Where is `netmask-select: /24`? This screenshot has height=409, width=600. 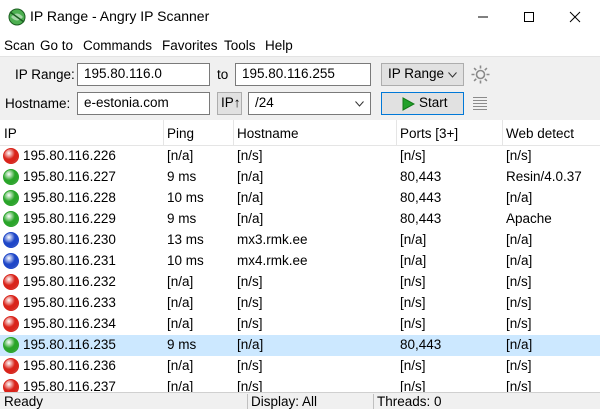
netmask-select: /24 is located at coordinates (309, 103).